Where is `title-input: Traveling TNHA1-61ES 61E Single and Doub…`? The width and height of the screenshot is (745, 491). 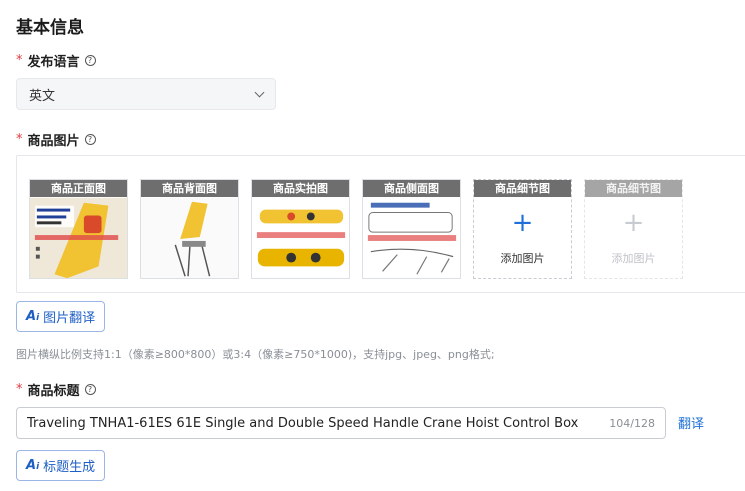 title-input: Traveling TNHA1-61ES 61E Single and Doub… is located at coordinates (341, 423).